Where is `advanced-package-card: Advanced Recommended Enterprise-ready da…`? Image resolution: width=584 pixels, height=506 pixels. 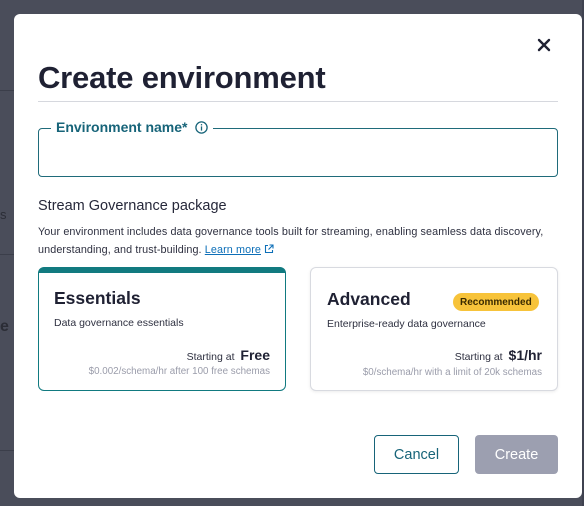
advanced-package-card: Advanced Recommended Enterprise-ready da… is located at coordinates (434, 329).